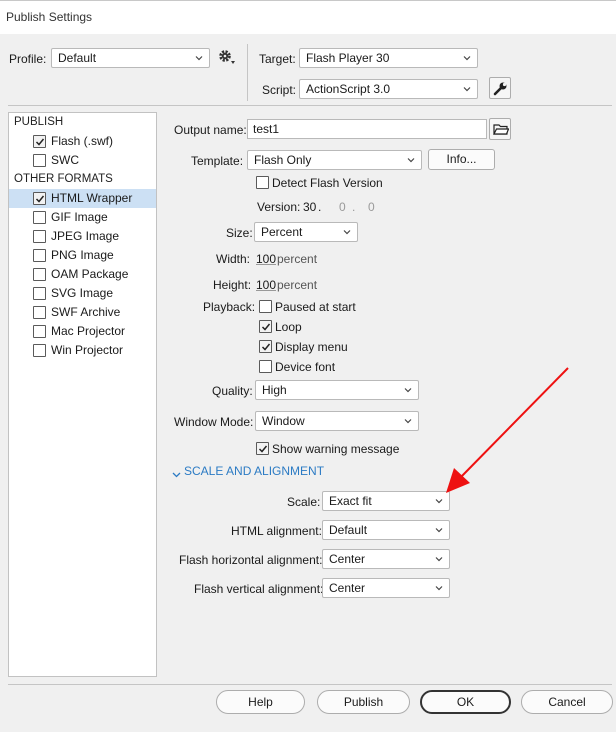 This screenshot has width=616, height=732. I want to click on swc-checkbox, so click(39, 160).